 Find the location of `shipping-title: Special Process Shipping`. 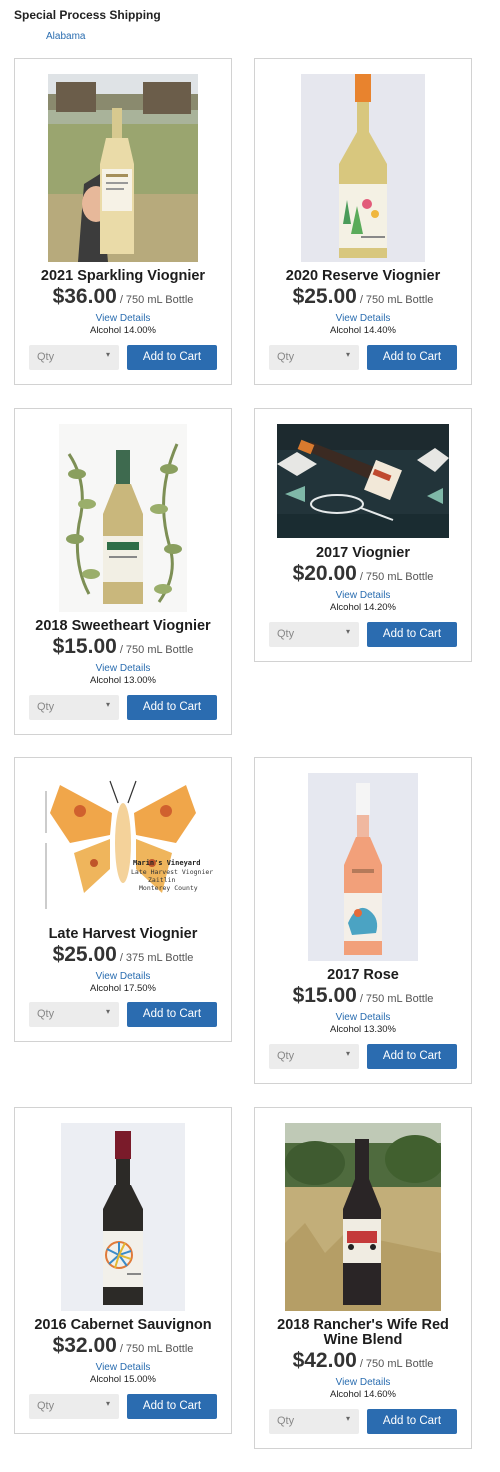

shipping-title: Special Process Shipping is located at coordinates (87, 15).